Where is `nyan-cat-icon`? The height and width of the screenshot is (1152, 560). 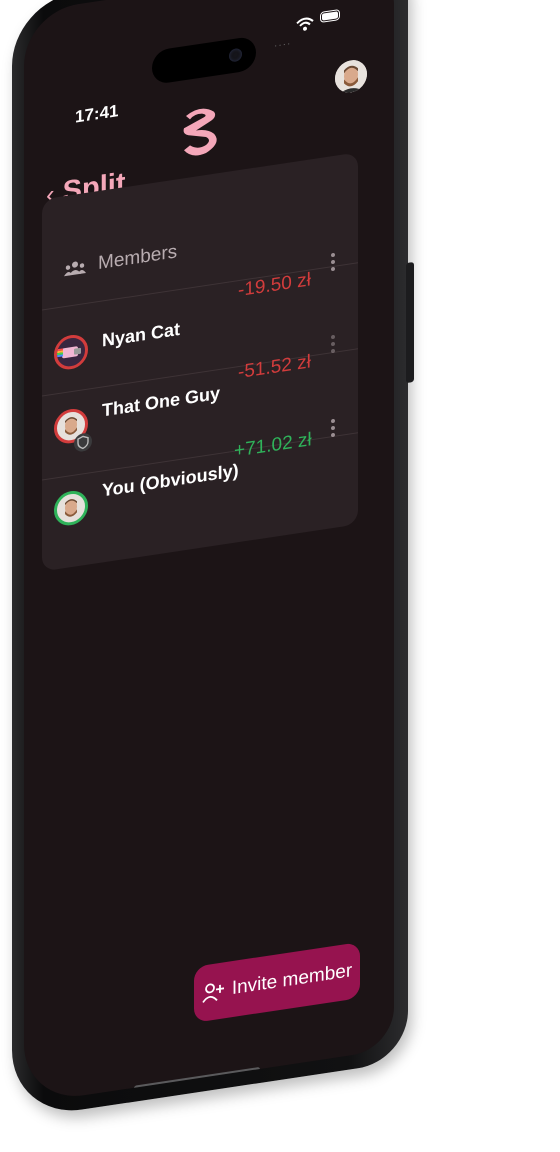 nyan-cat-icon is located at coordinates (69, 352).